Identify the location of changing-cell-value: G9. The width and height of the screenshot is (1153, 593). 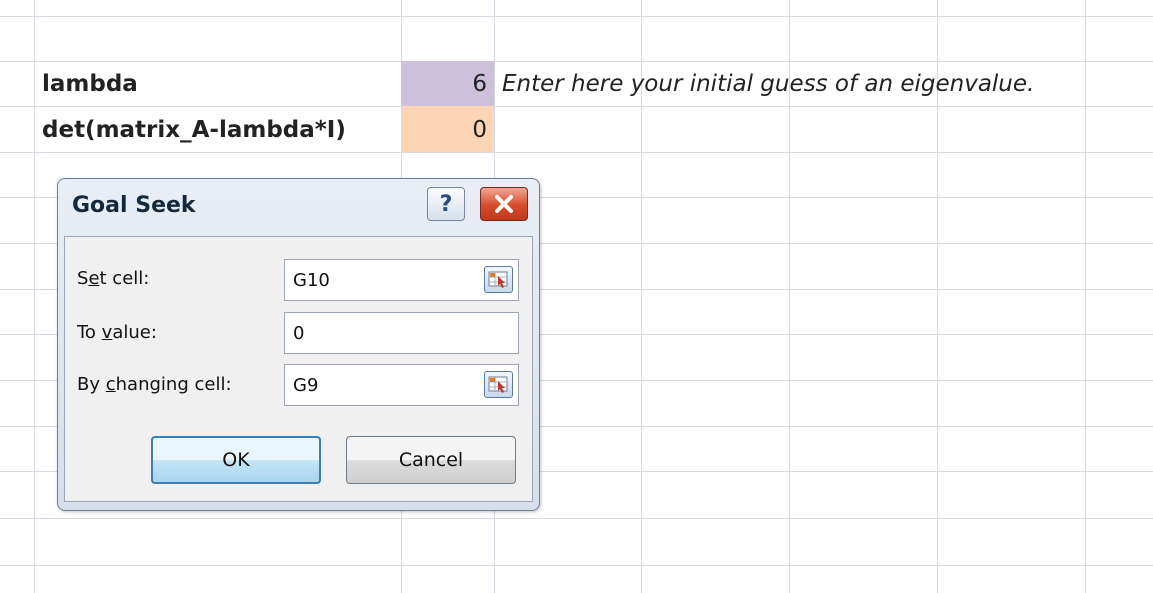
(306, 385).